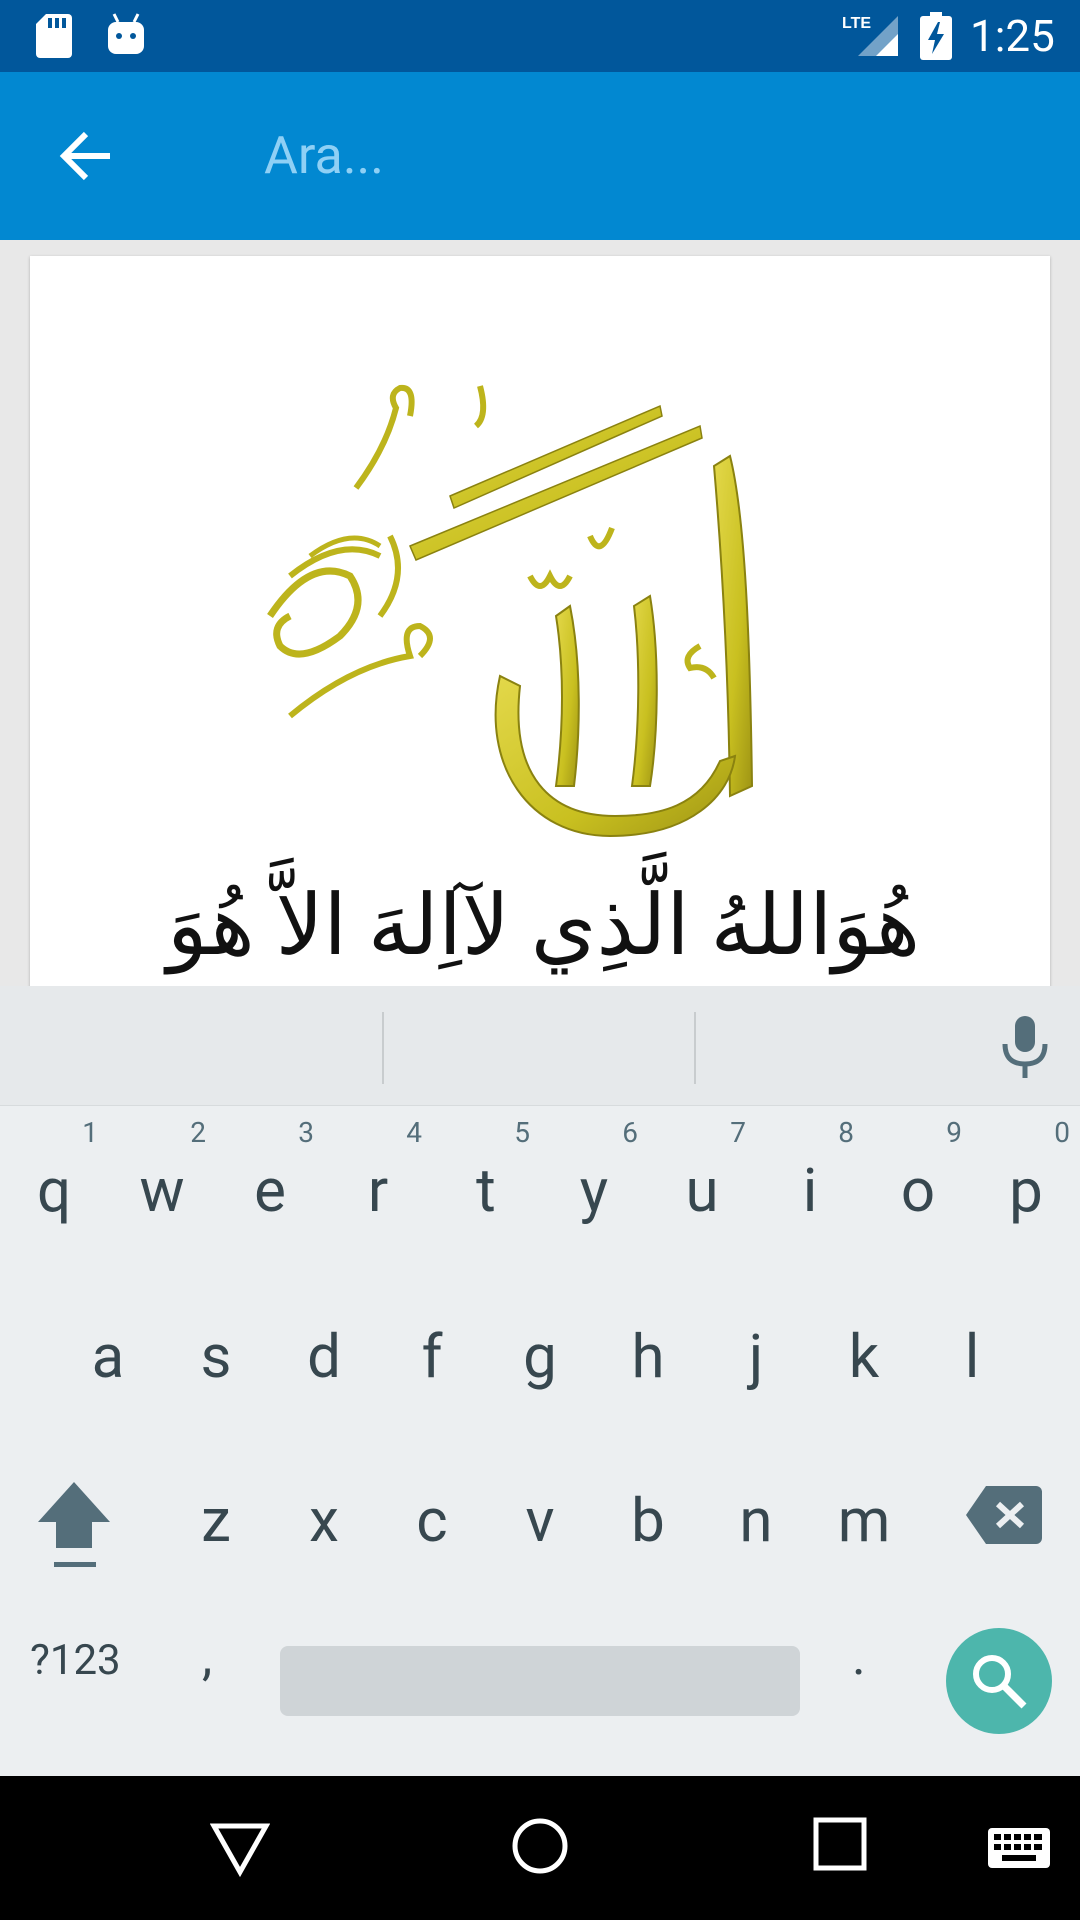 The image size is (1080, 1920). Describe the element at coordinates (54, 36) in the screenshot. I see `sd-card-icon` at that location.